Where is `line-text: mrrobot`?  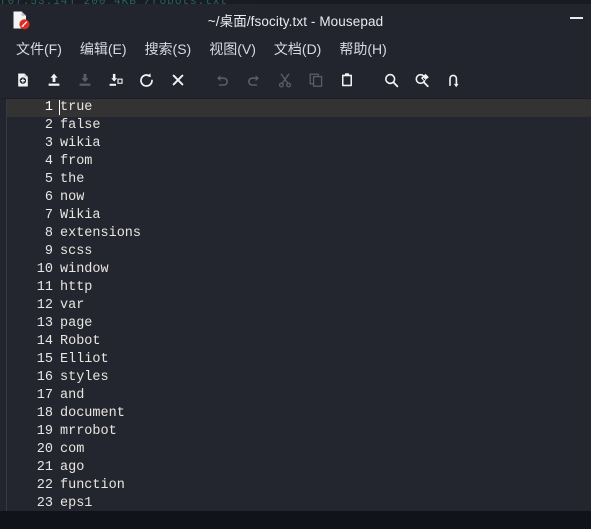
line-text: mrrobot is located at coordinates (88, 432).